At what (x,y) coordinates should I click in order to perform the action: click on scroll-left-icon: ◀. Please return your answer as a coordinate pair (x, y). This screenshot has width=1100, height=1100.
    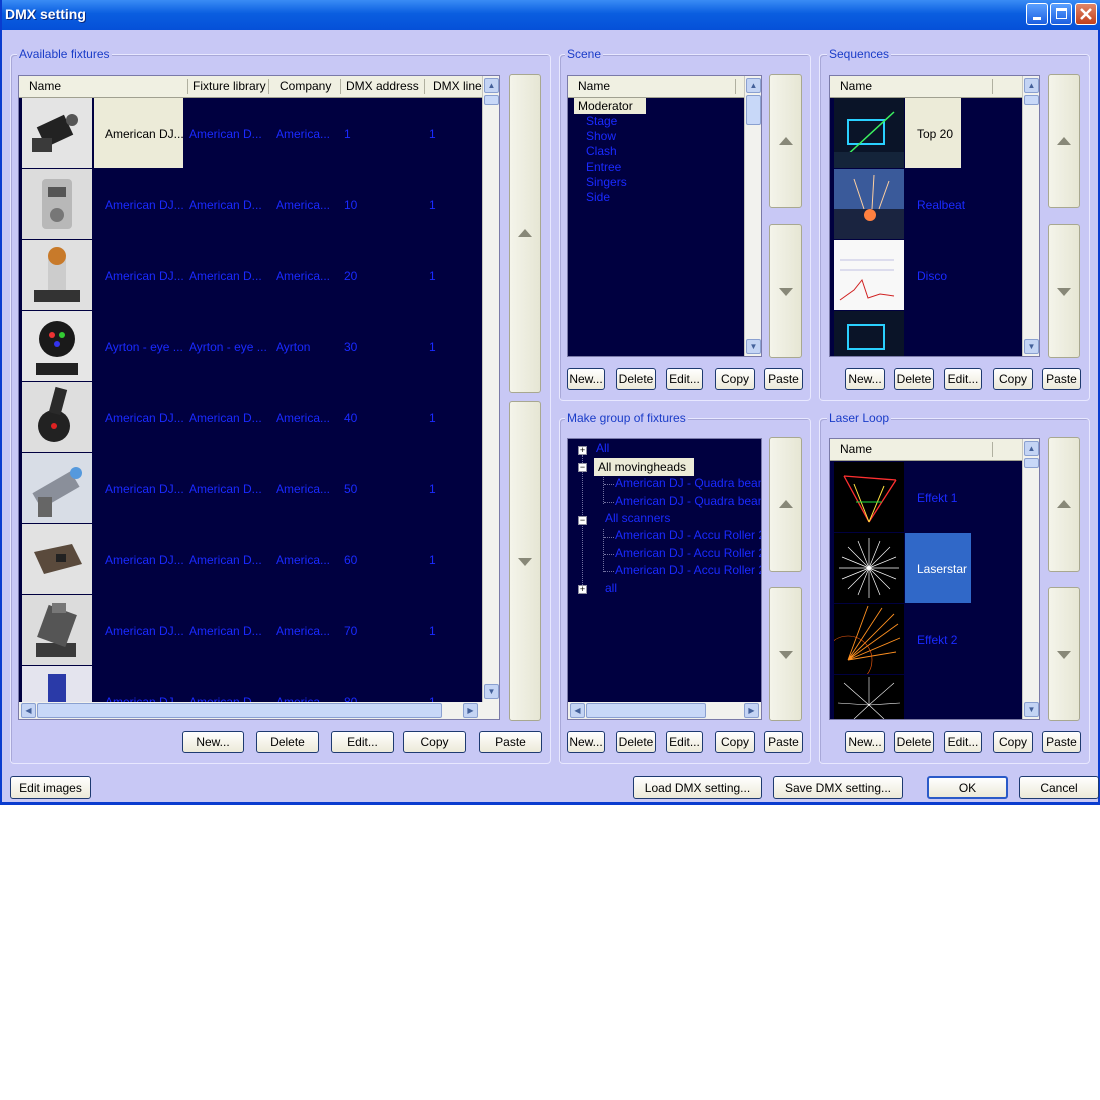
    Looking at the image, I should click on (28, 710).